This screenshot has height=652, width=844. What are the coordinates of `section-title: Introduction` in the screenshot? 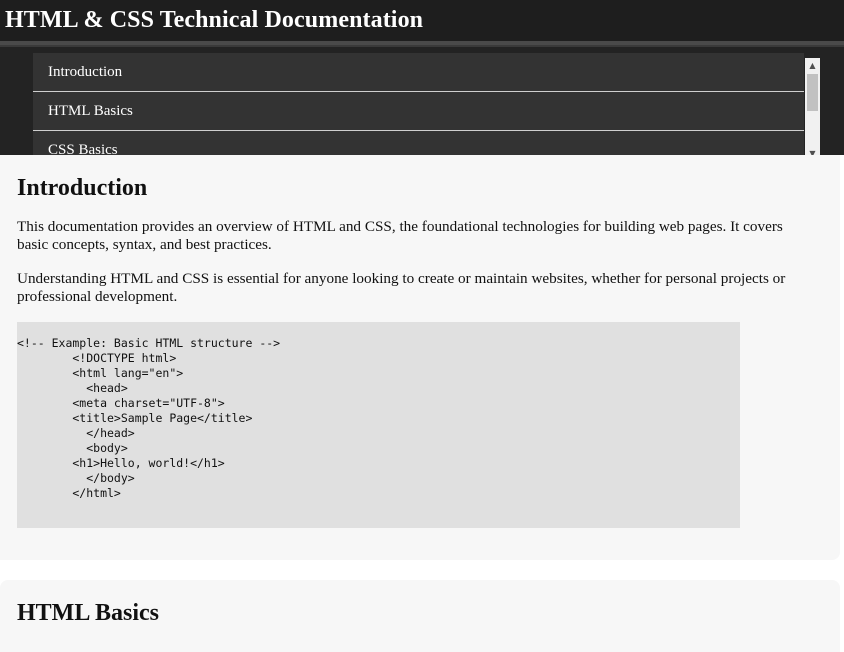 It's located at (82, 188).